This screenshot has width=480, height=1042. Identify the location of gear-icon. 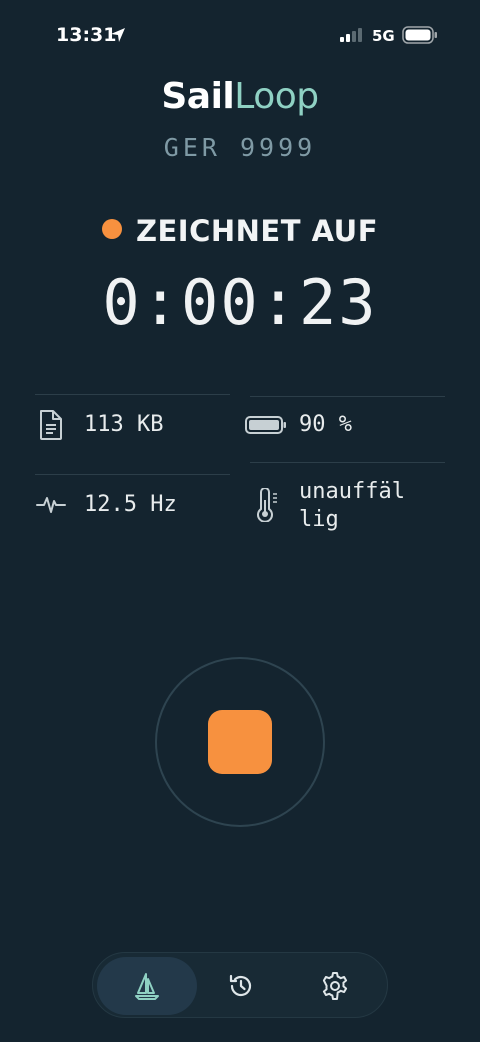
(335, 986).